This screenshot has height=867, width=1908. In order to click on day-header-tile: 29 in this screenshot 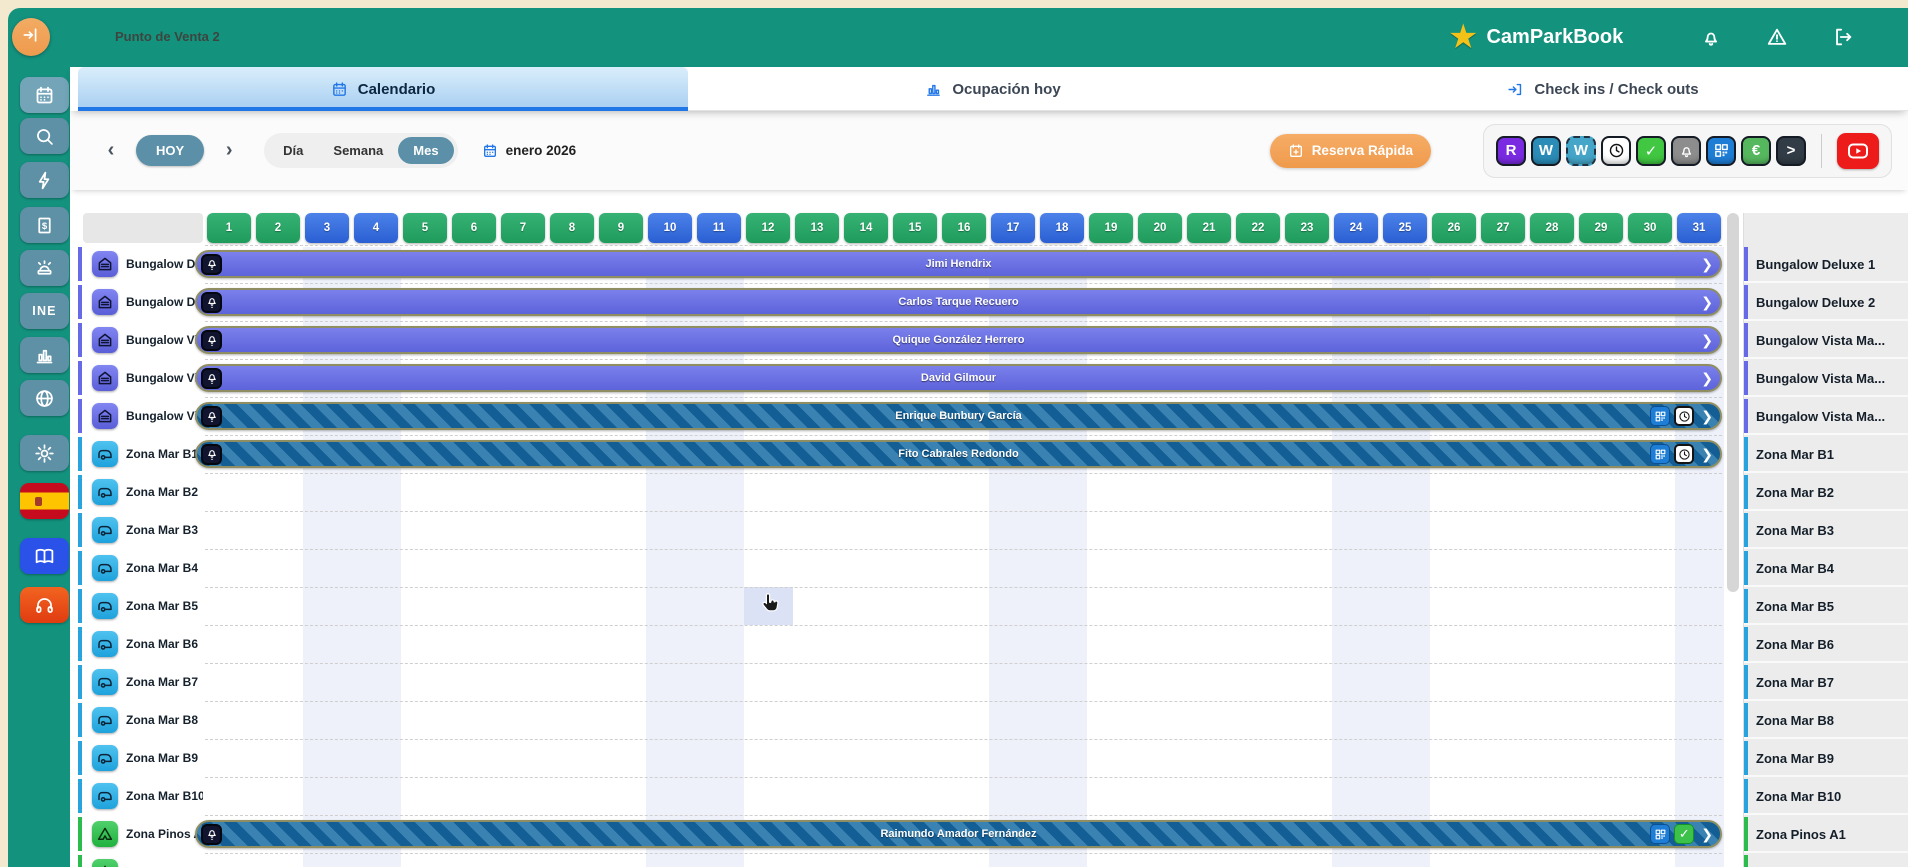, I will do `click(1601, 228)`.